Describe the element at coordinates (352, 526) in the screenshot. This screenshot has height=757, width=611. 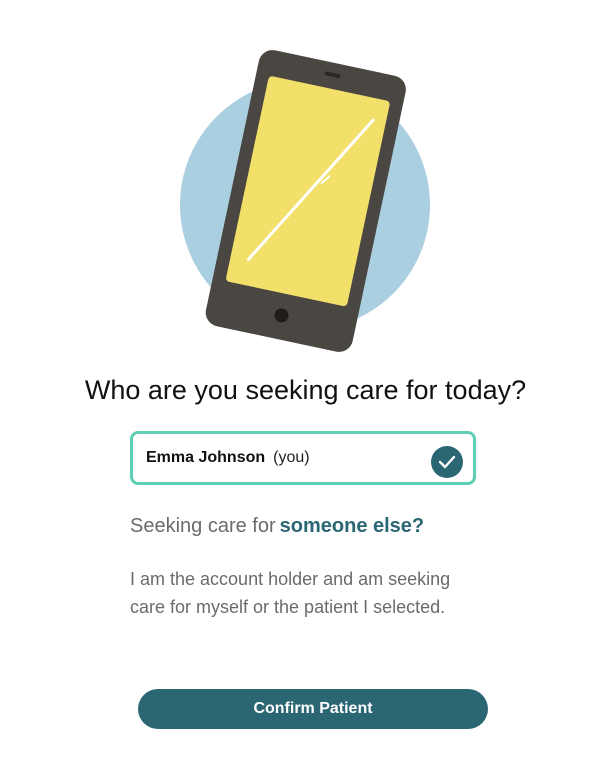
I see `someone-else-link: someone else?` at that location.